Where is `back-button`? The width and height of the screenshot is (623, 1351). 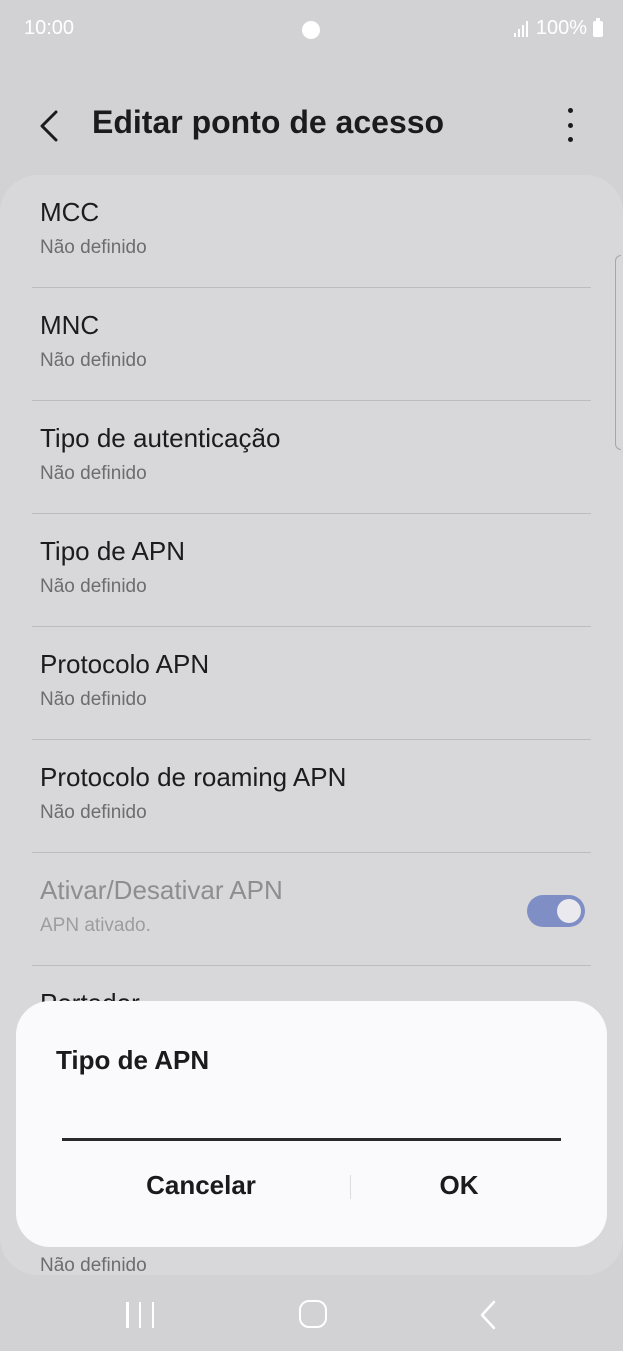 back-button is located at coordinates (52, 125).